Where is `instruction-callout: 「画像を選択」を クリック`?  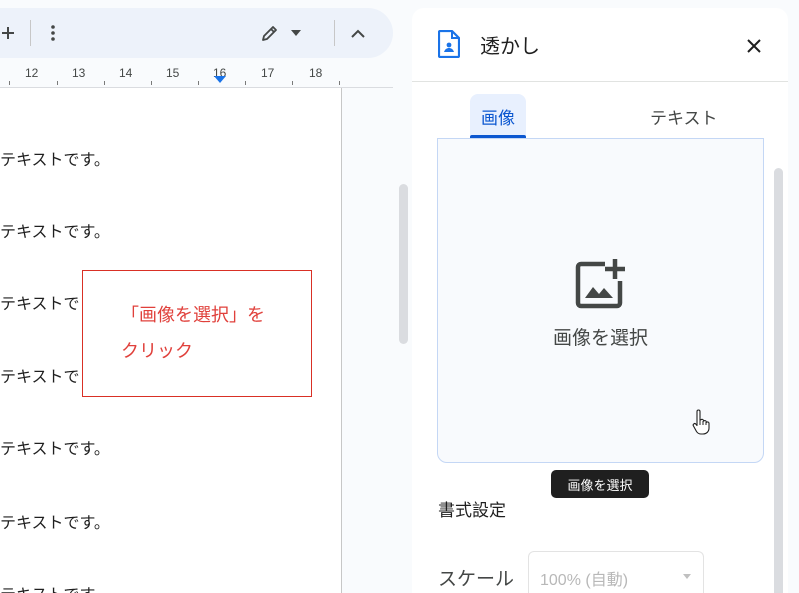 instruction-callout: 「画像を選択」を クリック is located at coordinates (197, 333).